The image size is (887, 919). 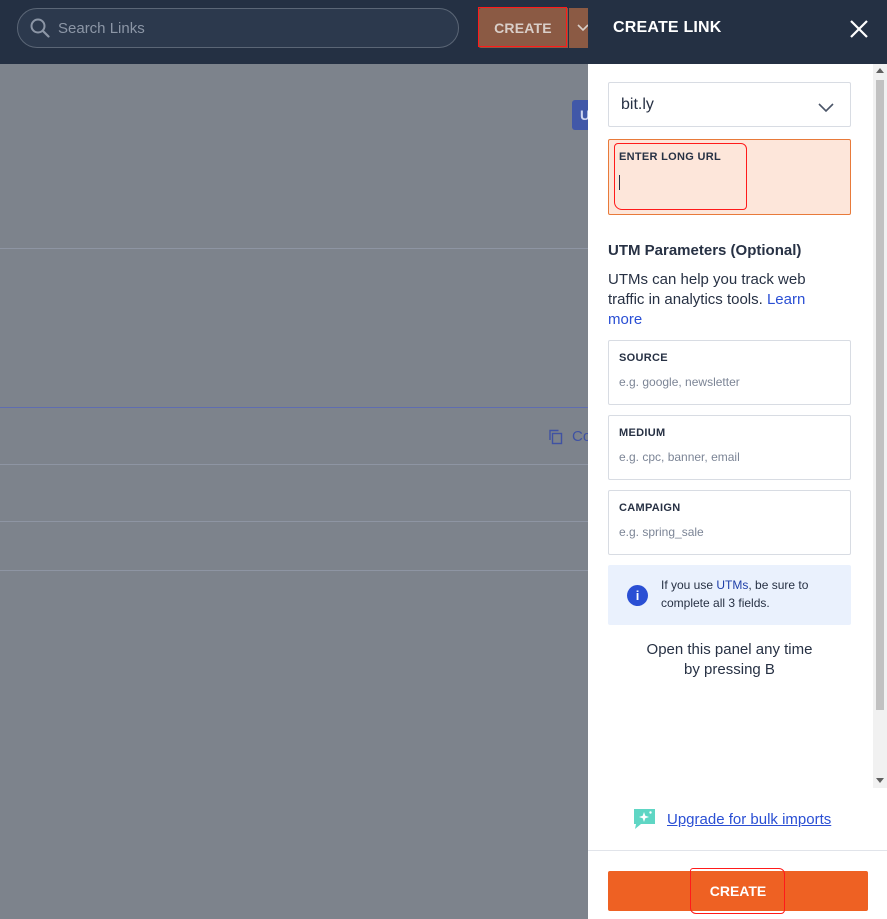 What do you see at coordinates (580, 436) in the screenshot?
I see `copy-label: Co` at bounding box center [580, 436].